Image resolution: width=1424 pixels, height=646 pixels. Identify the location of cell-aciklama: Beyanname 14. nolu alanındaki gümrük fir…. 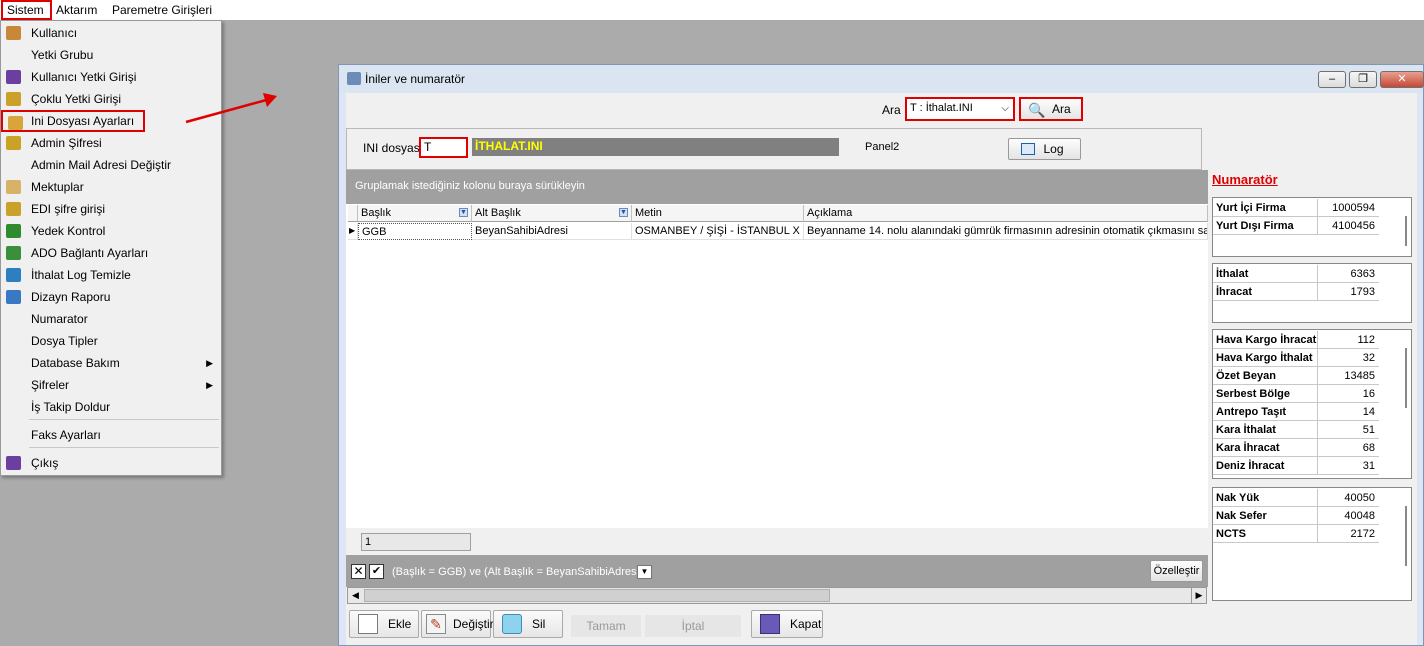
(1006, 231).